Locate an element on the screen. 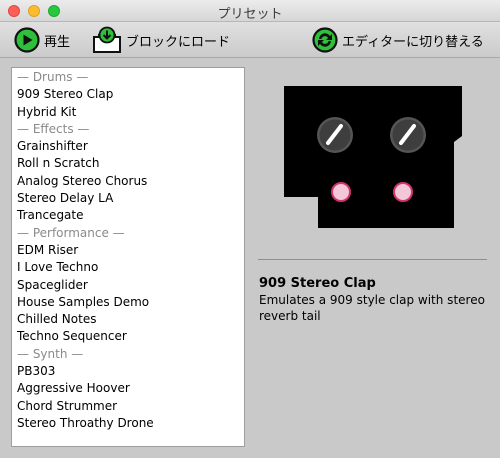  load-to-block-button: ブロックにロード is located at coordinates (161, 40).